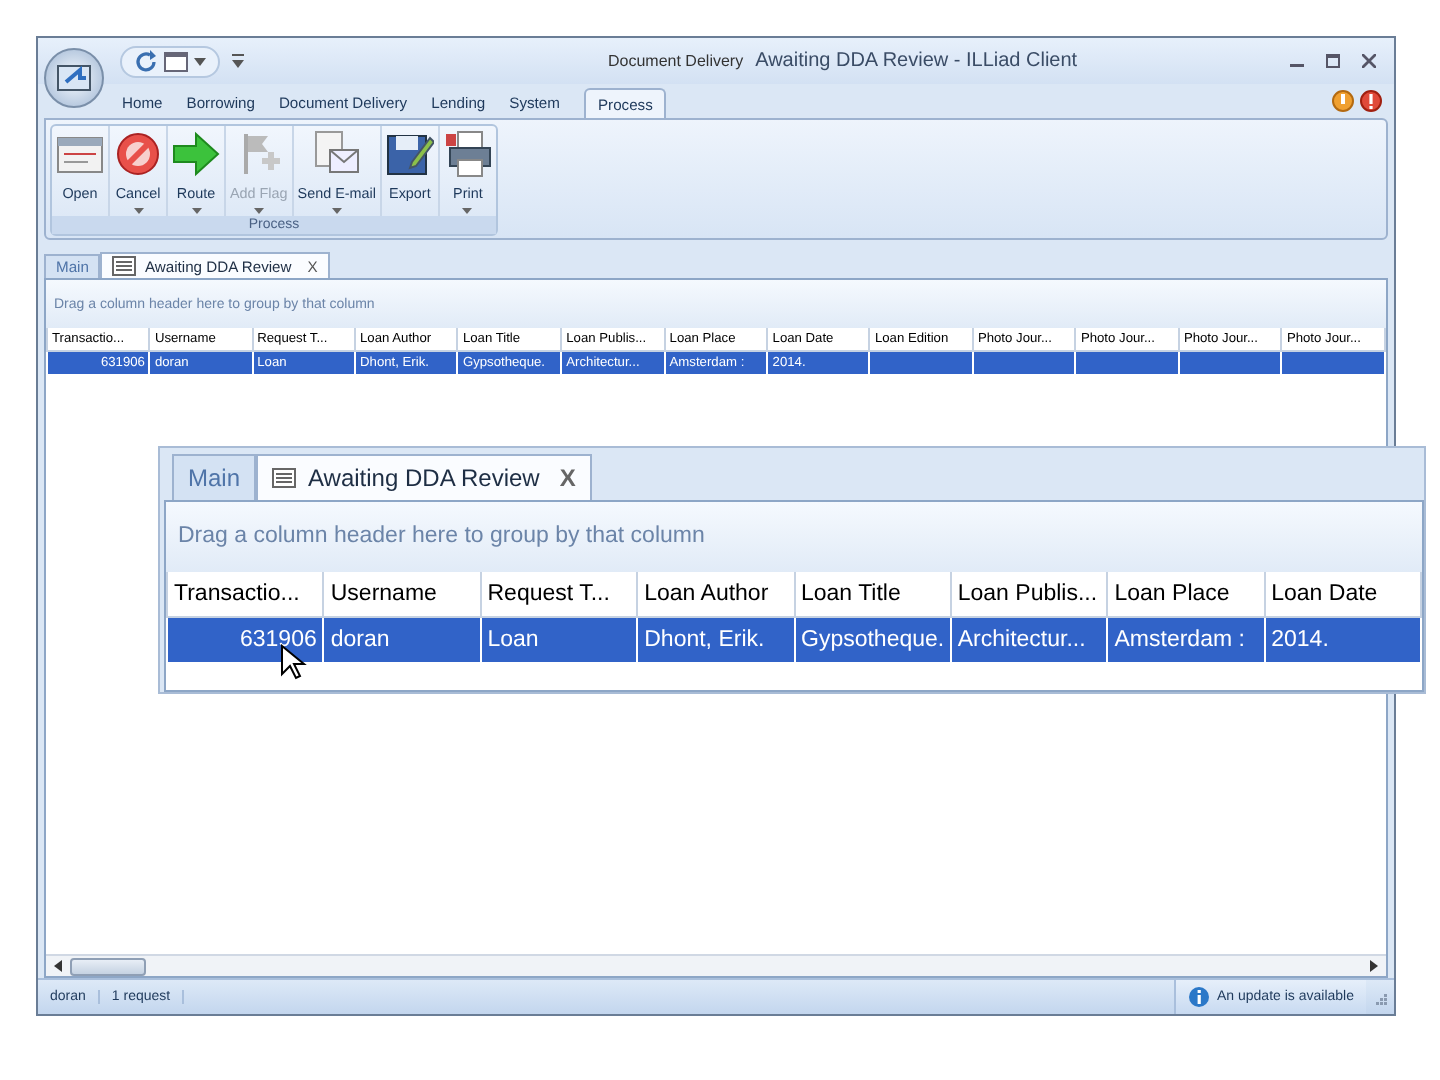 The height and width of the screenshot is (1080, 1440). Describe the element at coordinates (424, 477) in the screenshot. I see `document-tab: Awaiting DDA Review X` at that location.